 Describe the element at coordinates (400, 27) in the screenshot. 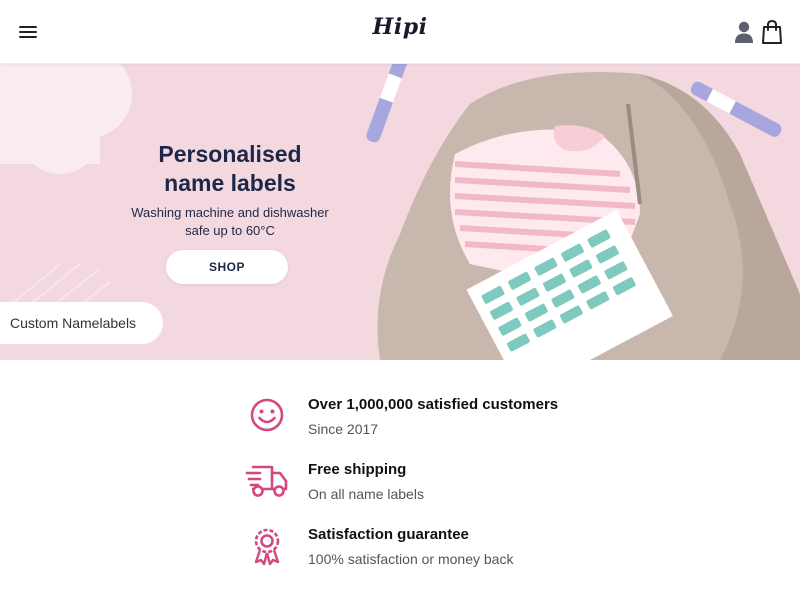

I see `site-logo: Hipi` at that location.